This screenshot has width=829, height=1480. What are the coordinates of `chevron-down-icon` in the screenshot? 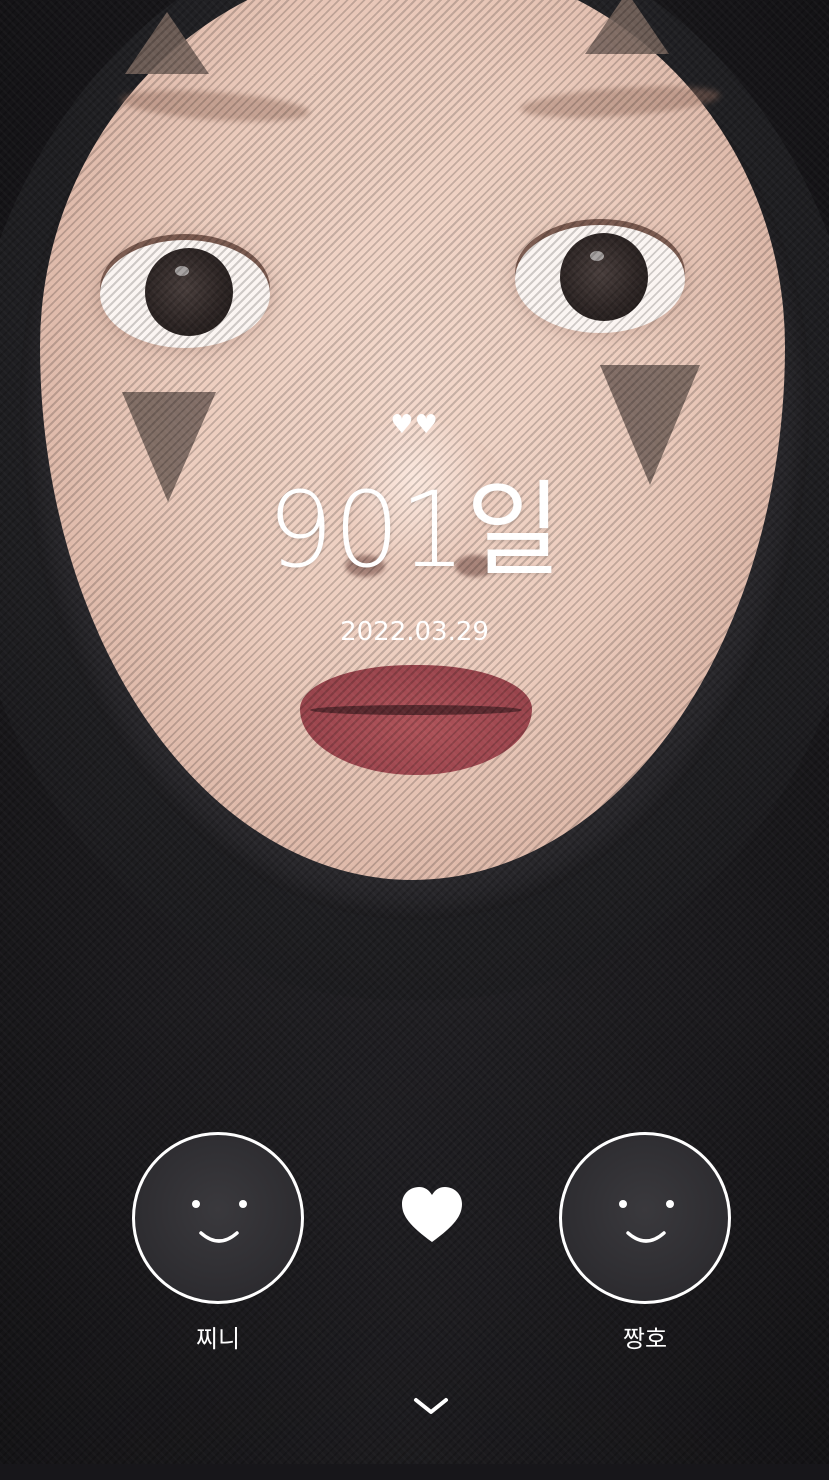 It's located at (431, 1406).